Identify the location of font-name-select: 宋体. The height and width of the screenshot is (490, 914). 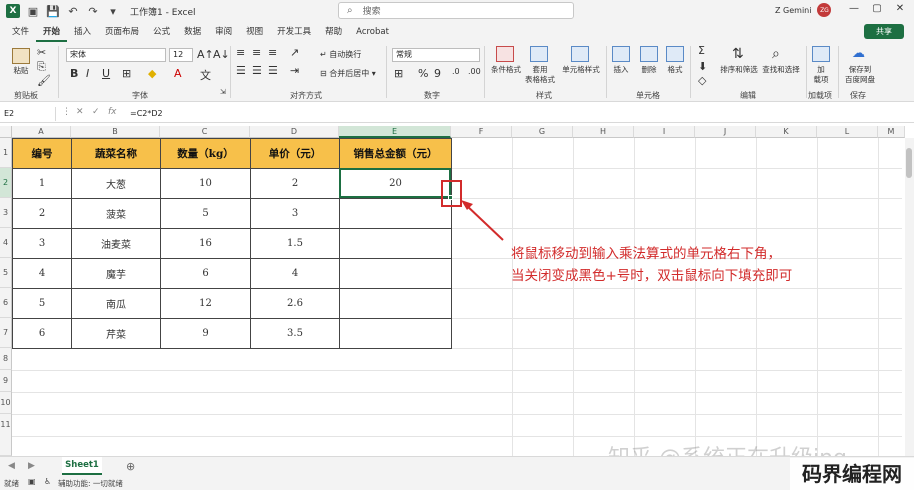
(116, 55).